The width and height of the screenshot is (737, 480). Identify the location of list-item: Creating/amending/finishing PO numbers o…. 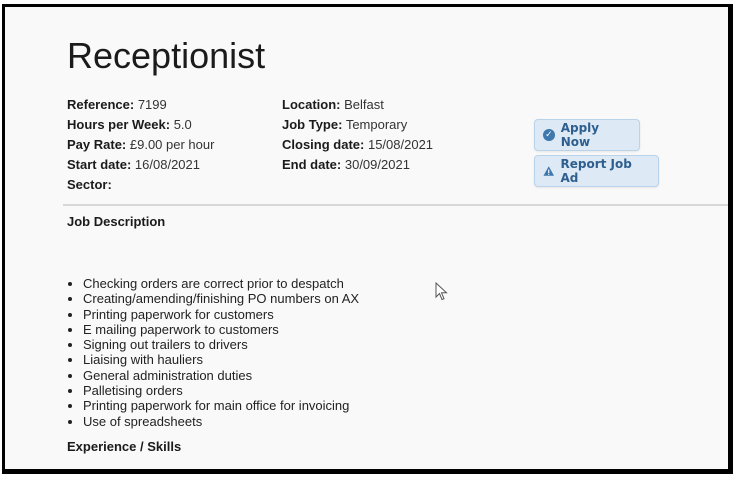
(221, 298).